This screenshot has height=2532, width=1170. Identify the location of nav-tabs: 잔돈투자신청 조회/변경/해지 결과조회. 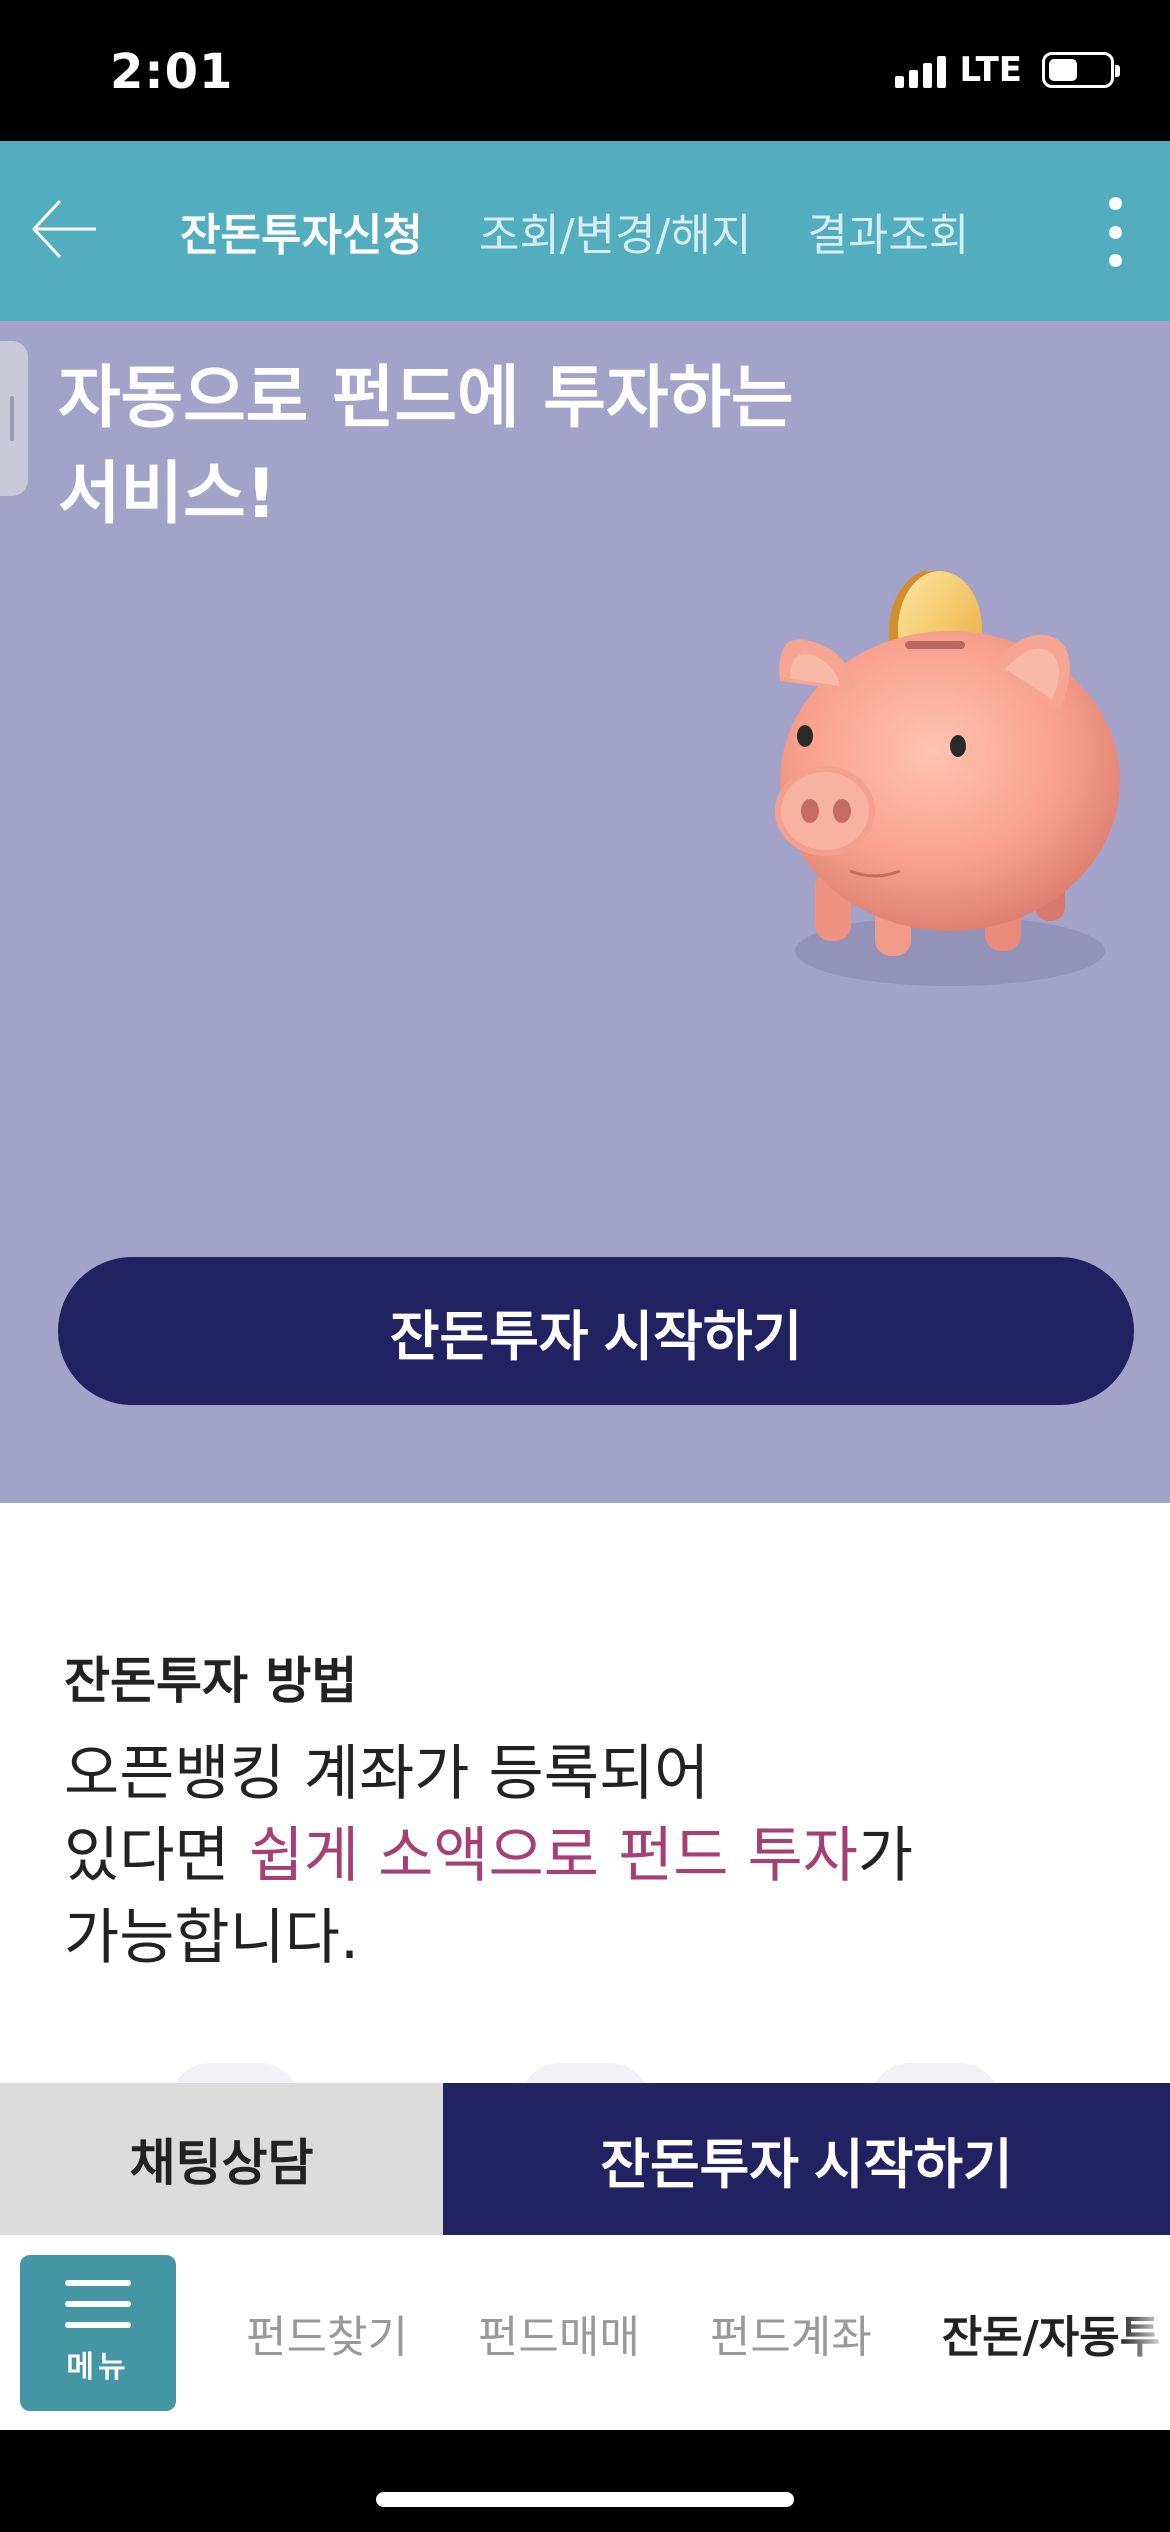
(574, 231).